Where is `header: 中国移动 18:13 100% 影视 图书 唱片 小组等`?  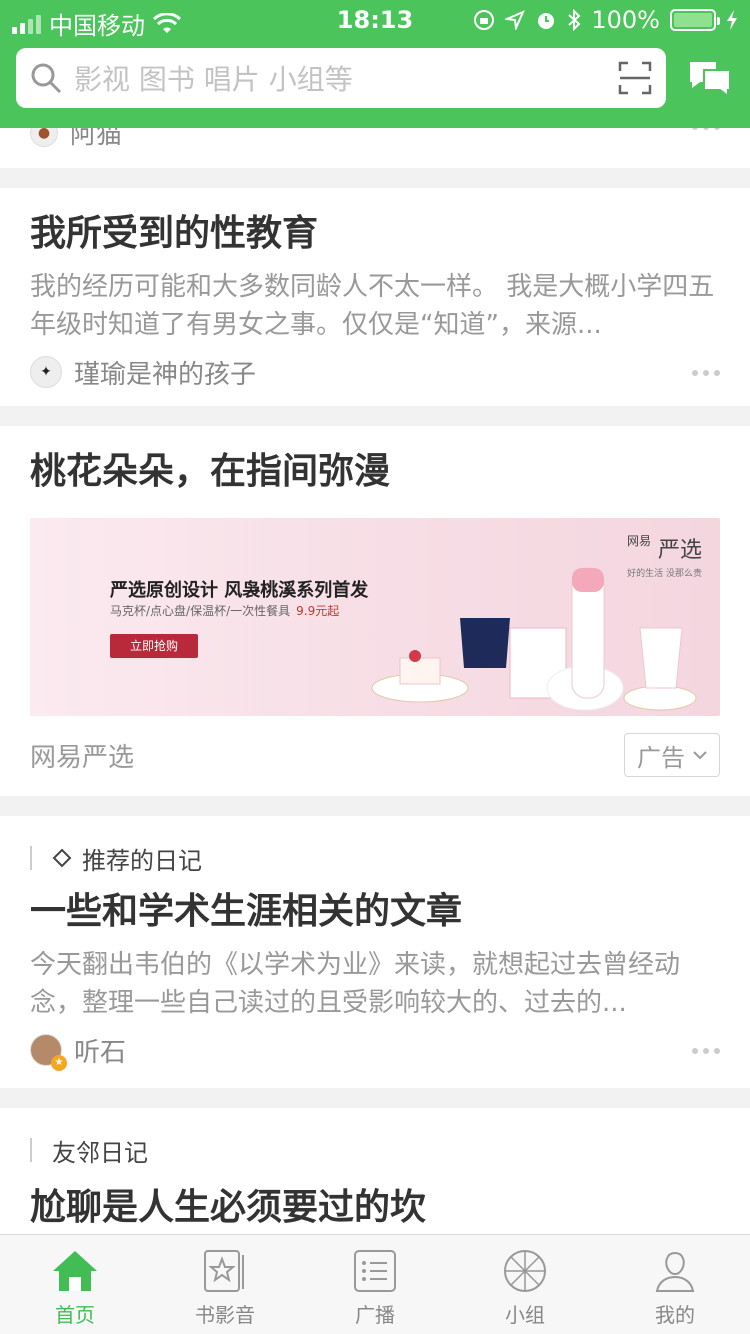 header: 中国移动 18:13 100% 影视 图书 唱片 小组等 is located at coordinates (375, 64).